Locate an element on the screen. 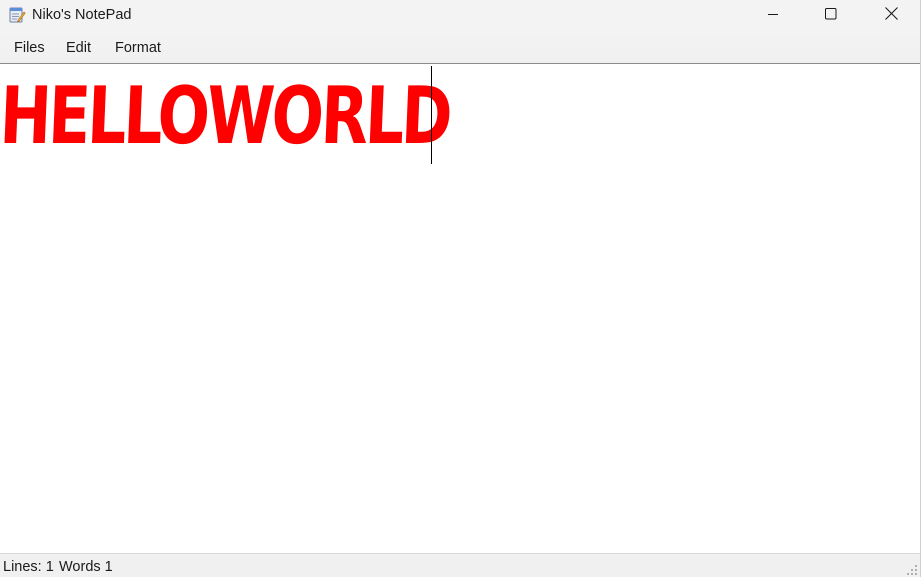  maximize-icon is located at coordinates (831, 16).